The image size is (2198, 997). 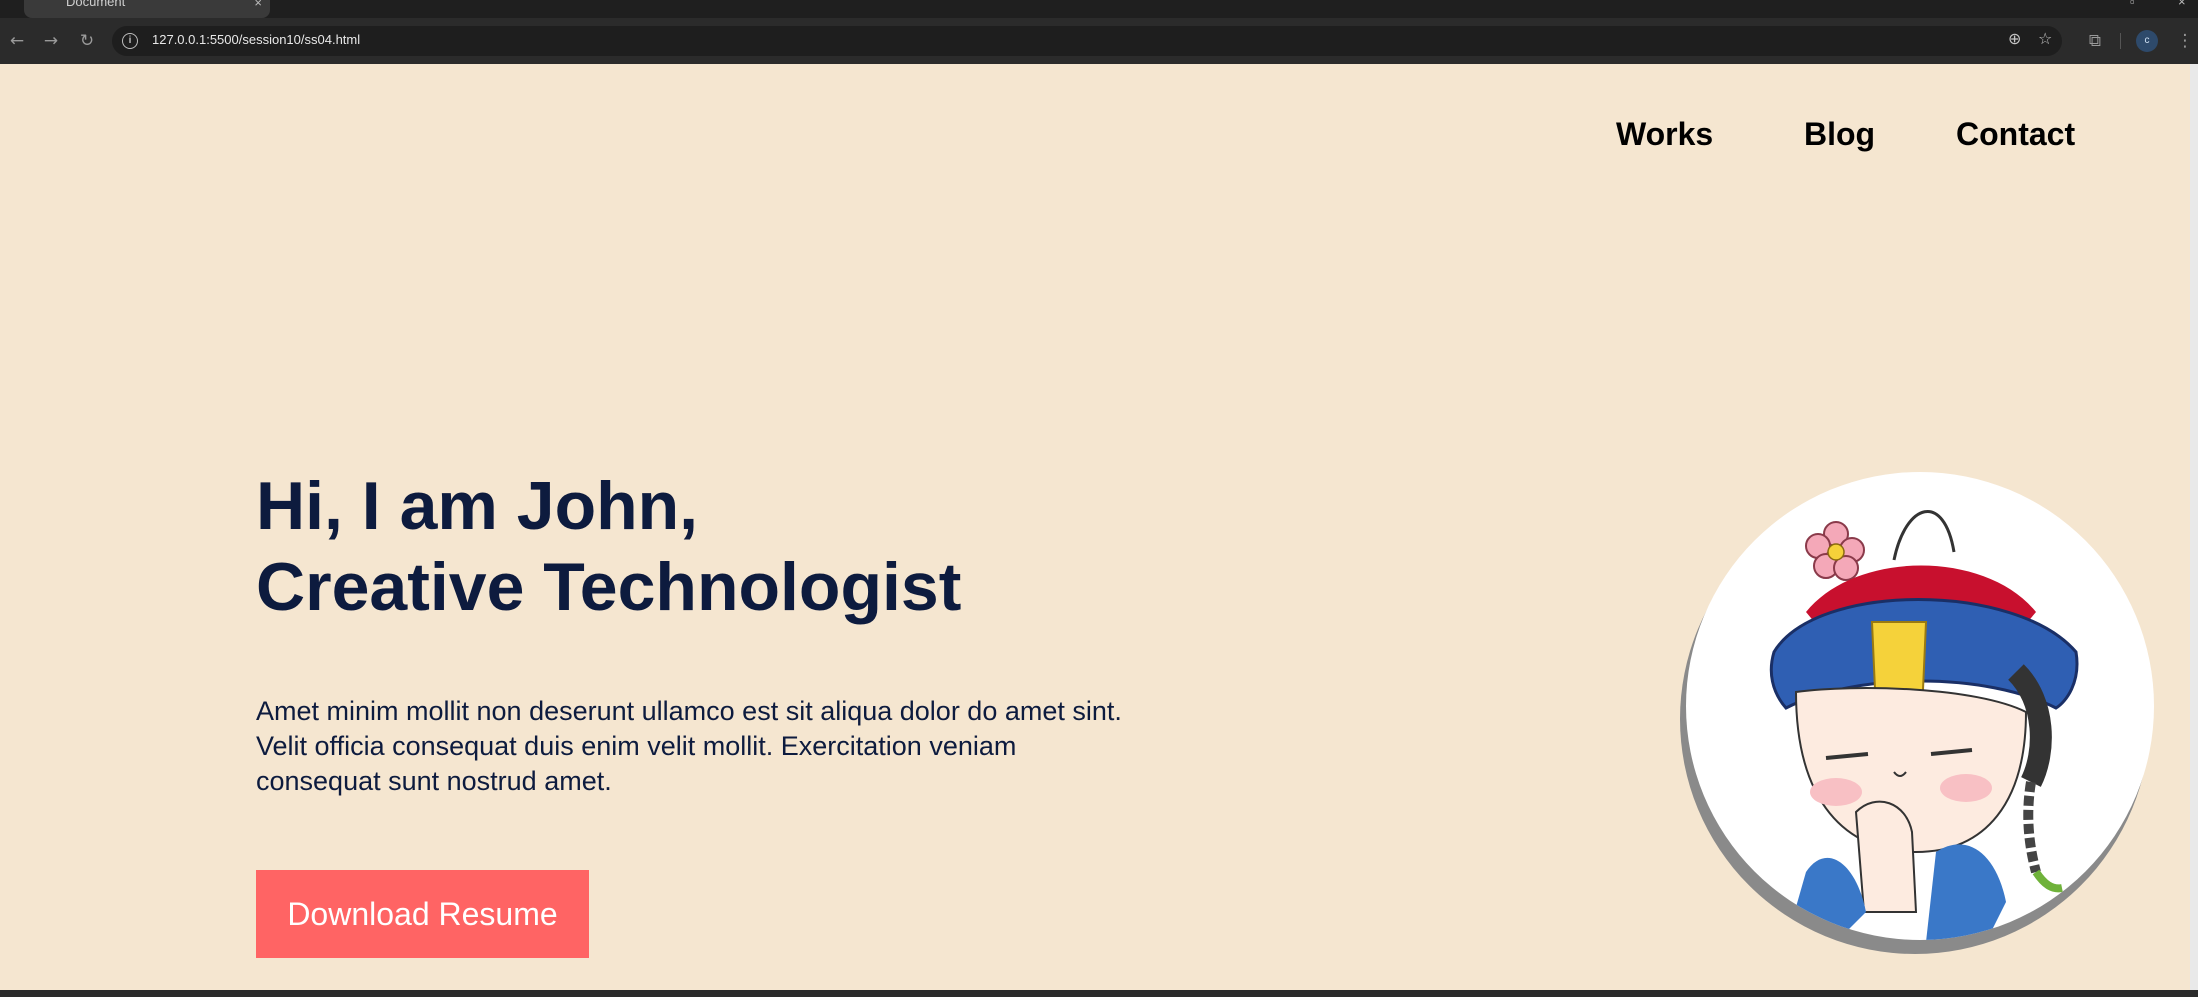 What do you see at coordinates (1099, 993) in the screenshot?
I see `window-bottom-edge` at bounding box center [1099, 993].